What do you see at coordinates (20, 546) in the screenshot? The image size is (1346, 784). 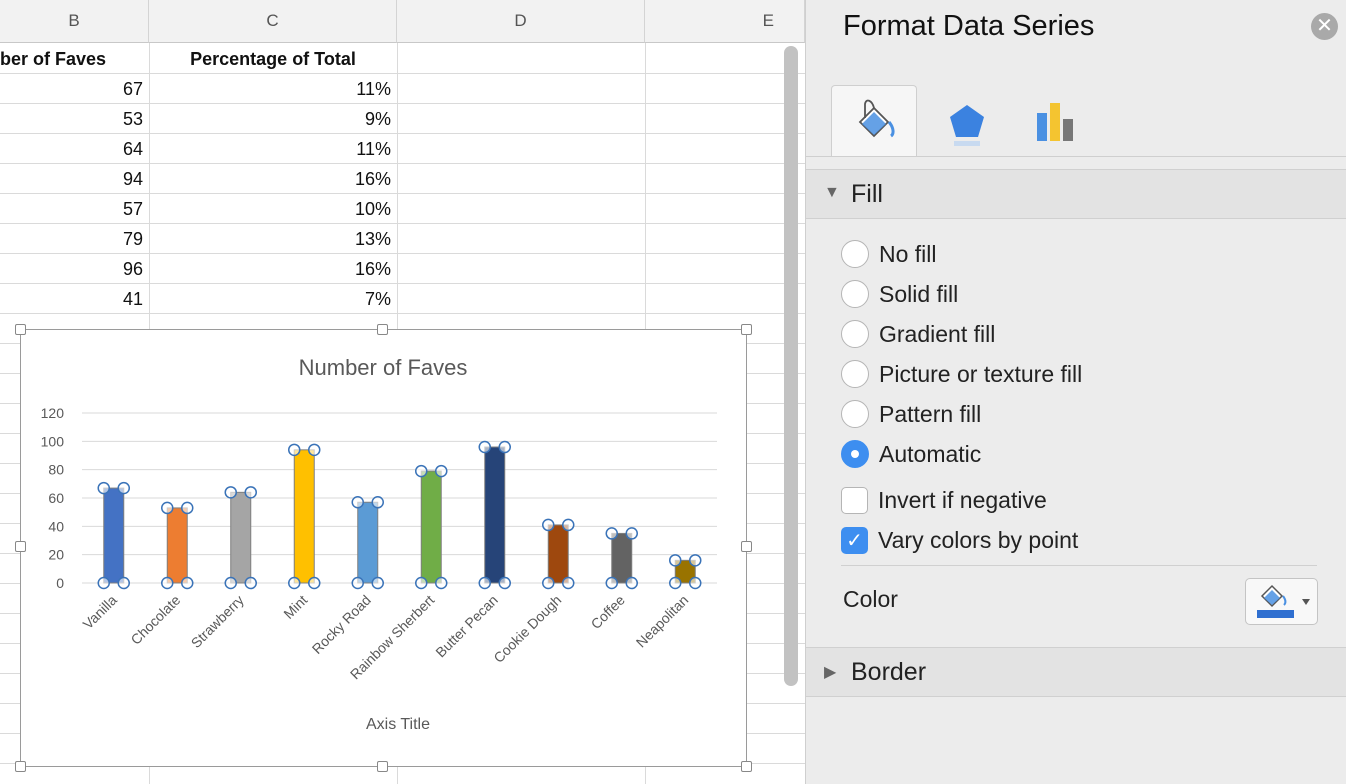 I see `resize-handle-left` at bounding box center [20, 546].